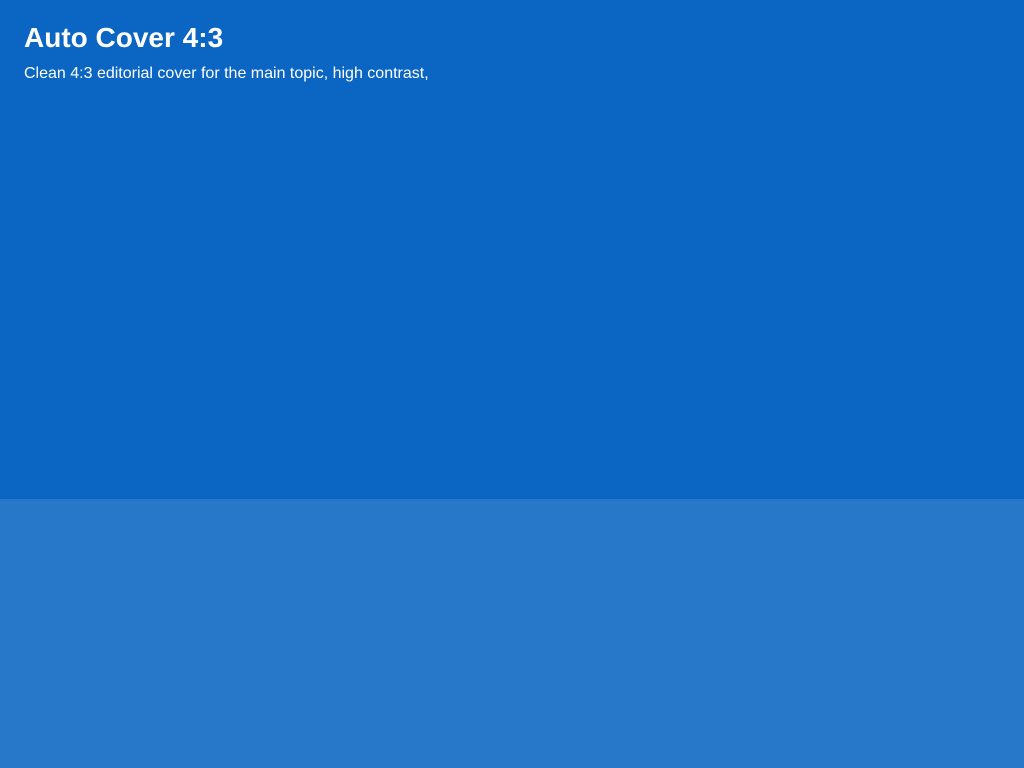 This screenshot has width=1024, height=768. What do you see at coordinates (124, 37) in the screenshot?
I see `cover-title: Auto Cover 4:3` at bounding box center [124, 37].